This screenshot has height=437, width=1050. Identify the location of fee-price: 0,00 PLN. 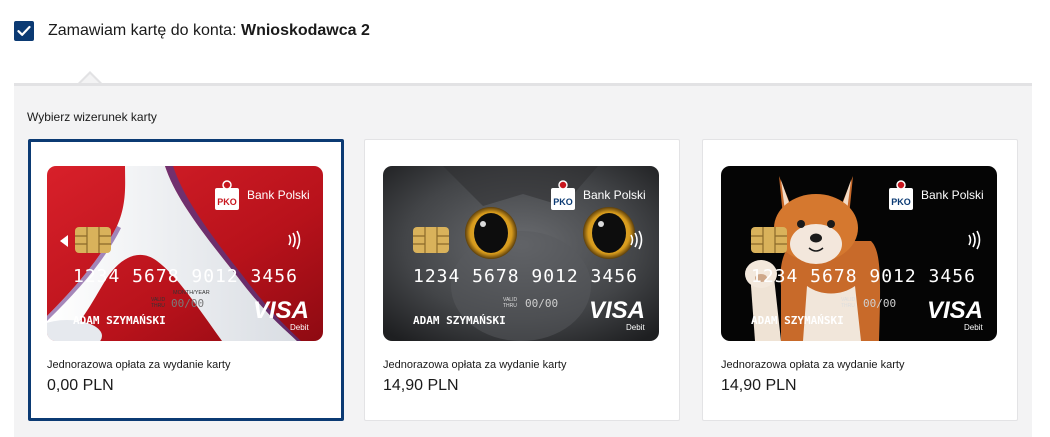
(80, 385).